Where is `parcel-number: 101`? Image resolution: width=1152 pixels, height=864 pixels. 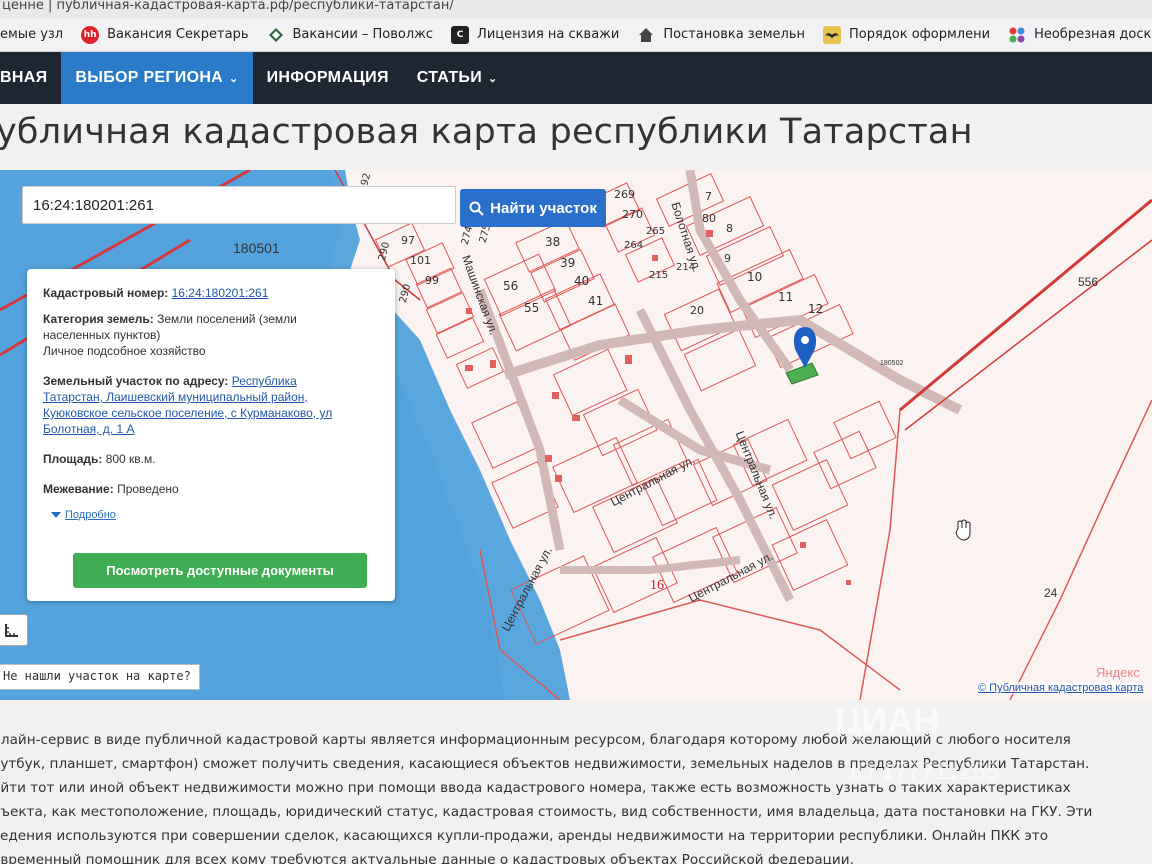 parcel-number: 101 is located at coordinates (420, 260).